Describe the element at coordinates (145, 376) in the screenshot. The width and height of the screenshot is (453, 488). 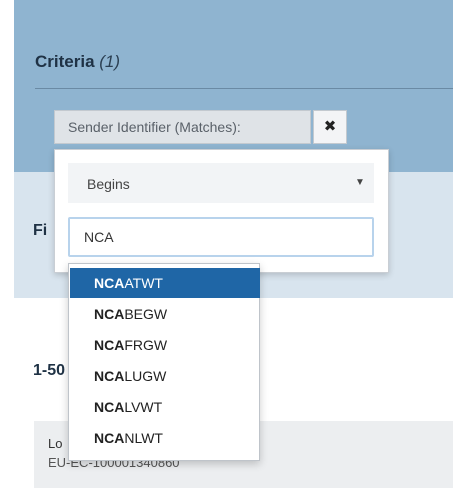
I see `suggestion-rest: LUGW` at that location.